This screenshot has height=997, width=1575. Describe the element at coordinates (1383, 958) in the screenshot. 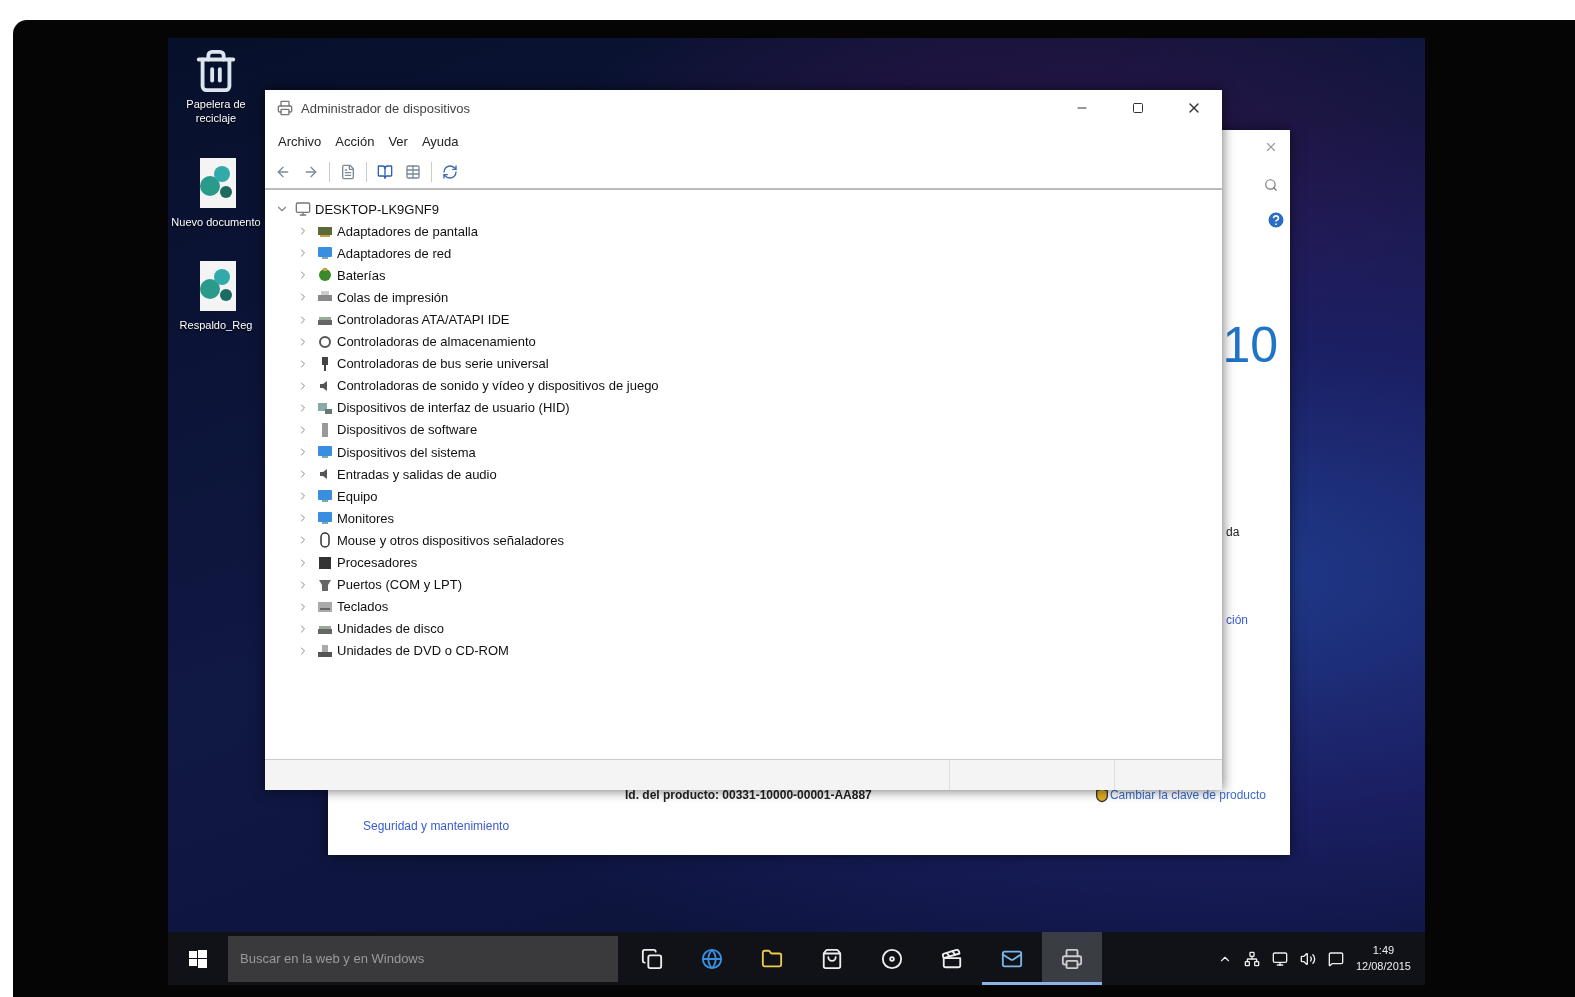

I see `clock: 1:49 12/08/2015` at that location.